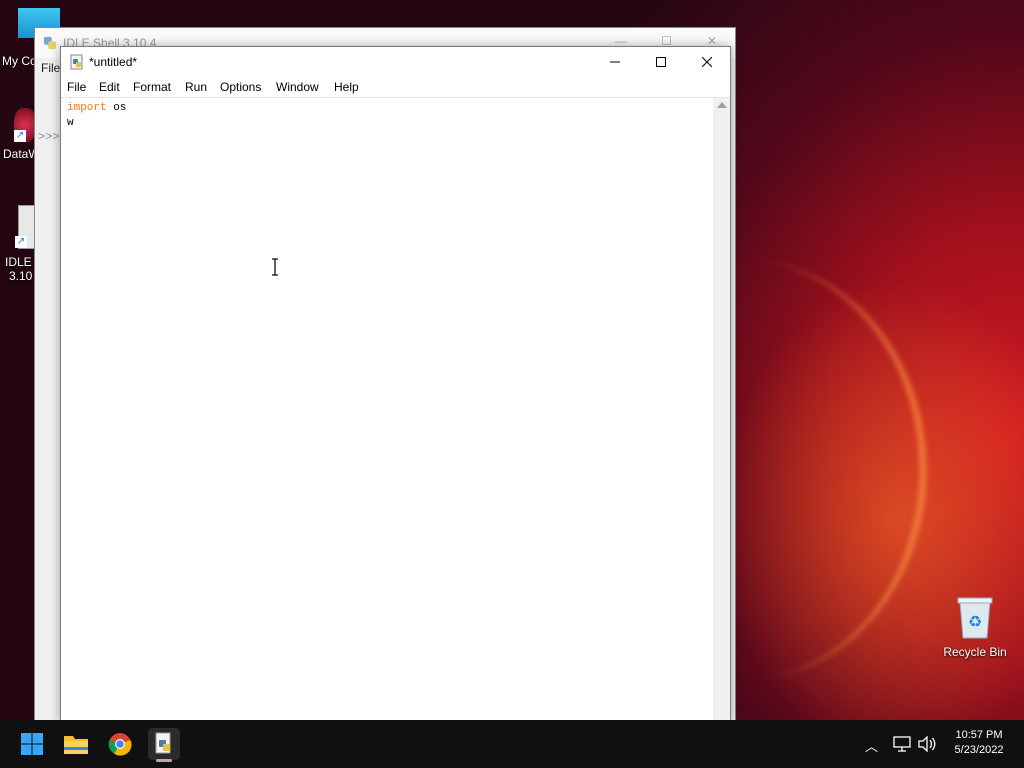  Describe the element at coordinates (25, 125) in the screenshot. I see `app-icon: ↗` at that location.